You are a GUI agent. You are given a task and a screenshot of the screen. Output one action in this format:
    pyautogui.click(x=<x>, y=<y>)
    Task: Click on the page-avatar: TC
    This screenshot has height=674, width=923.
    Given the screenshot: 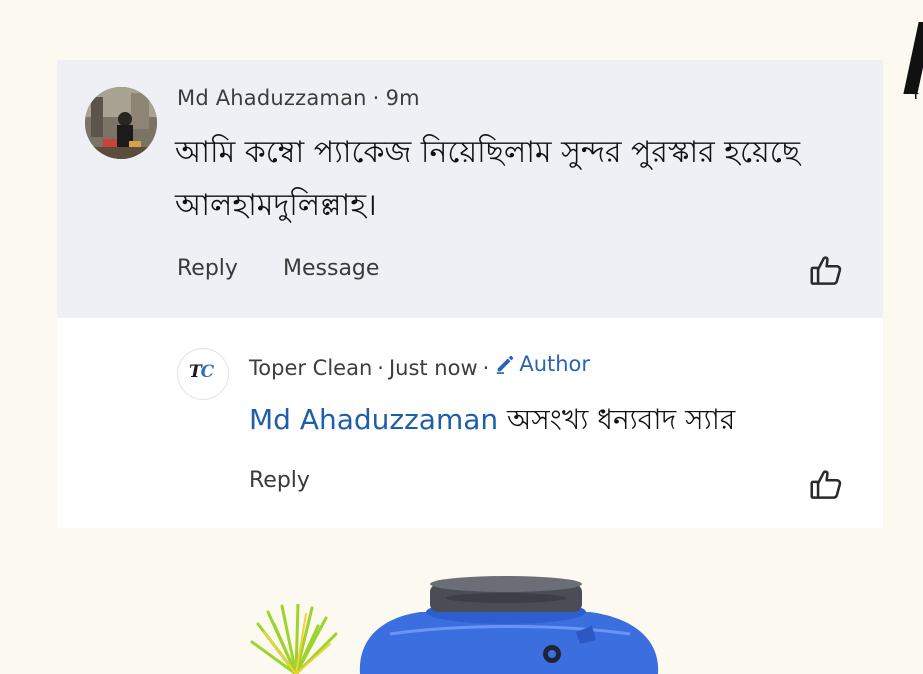 What is the action you would take?
    pyautogui.click(x=203, y=374)
    